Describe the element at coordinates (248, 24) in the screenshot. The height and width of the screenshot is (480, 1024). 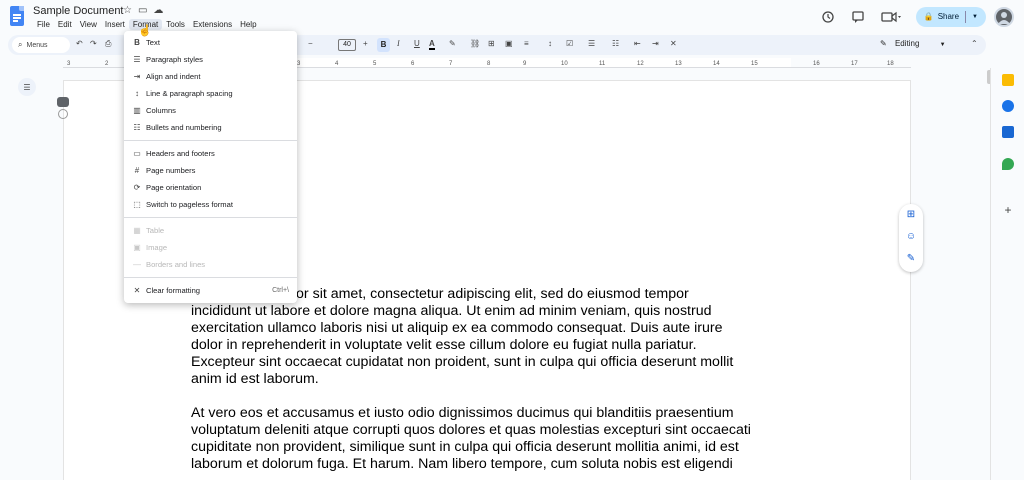
I see `menu-help: Help` at that location.